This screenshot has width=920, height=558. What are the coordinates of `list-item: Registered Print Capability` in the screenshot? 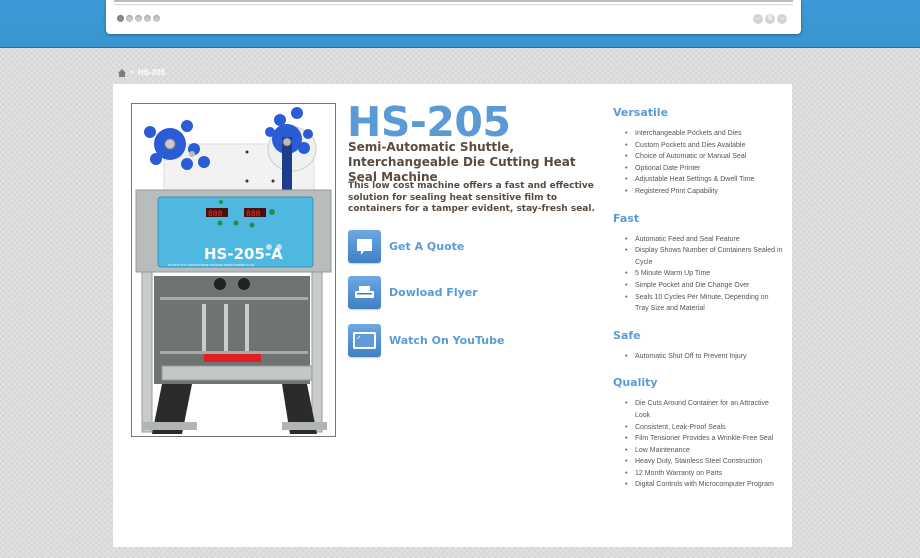 It's located at (704, 192).